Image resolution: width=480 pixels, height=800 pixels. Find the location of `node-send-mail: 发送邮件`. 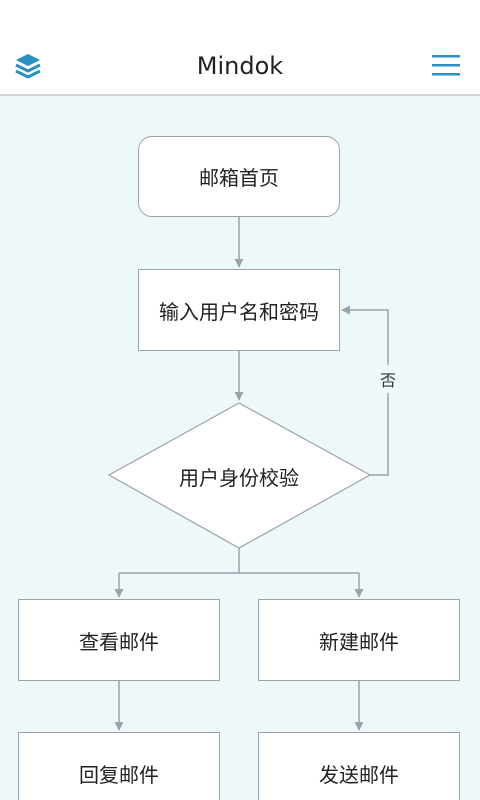

node-send-mail: 发送邮件 is located at coordinates (359, 766).